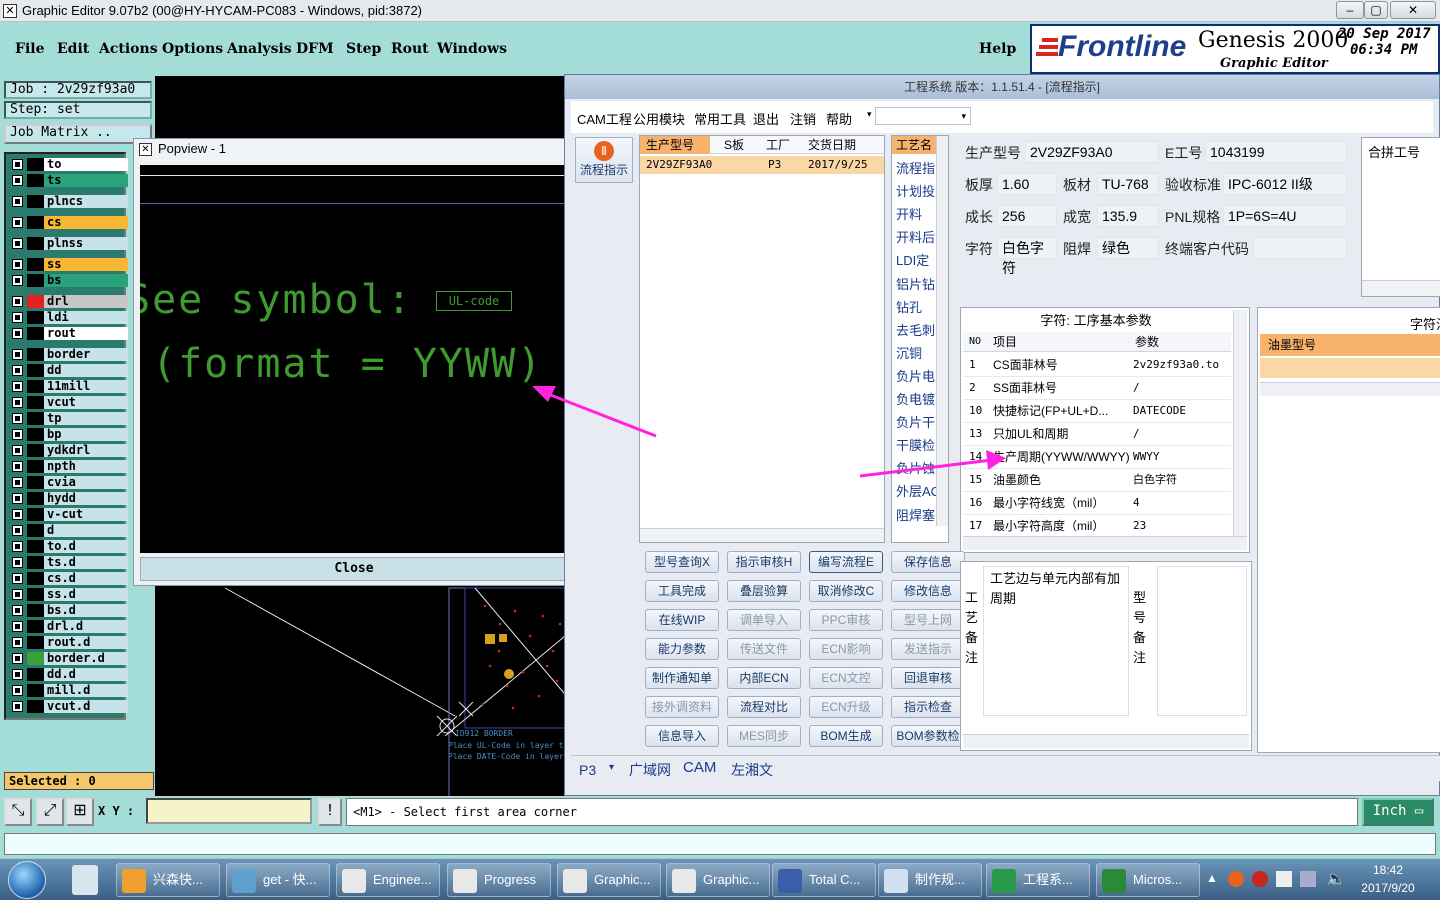 The height and width of the screenshot is (900, 1440). What do you see at coordinates (1128, 248) in the screenshot?
I see `mask-value: 绿色` at bounding box center [1128, 248].